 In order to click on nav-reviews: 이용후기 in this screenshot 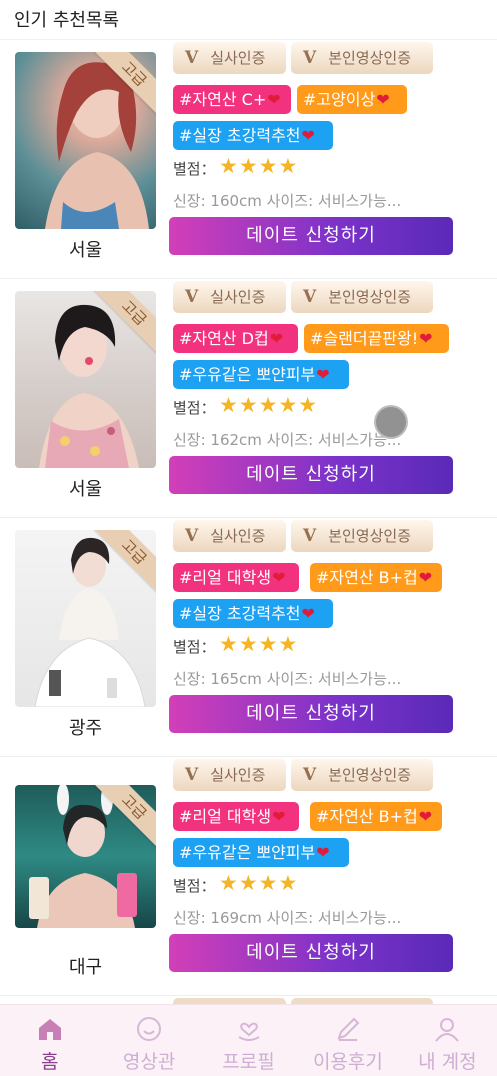, I will do `click(347, 1040)`.